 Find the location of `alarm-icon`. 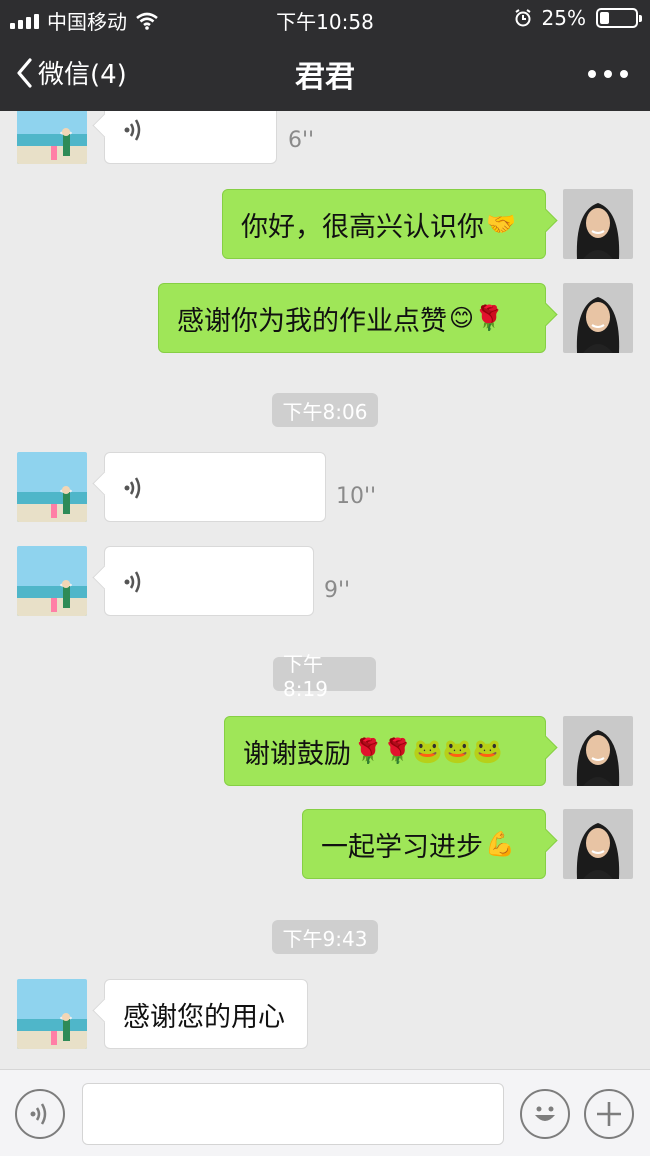

alarm-icon is located at coordinates (522, 18).